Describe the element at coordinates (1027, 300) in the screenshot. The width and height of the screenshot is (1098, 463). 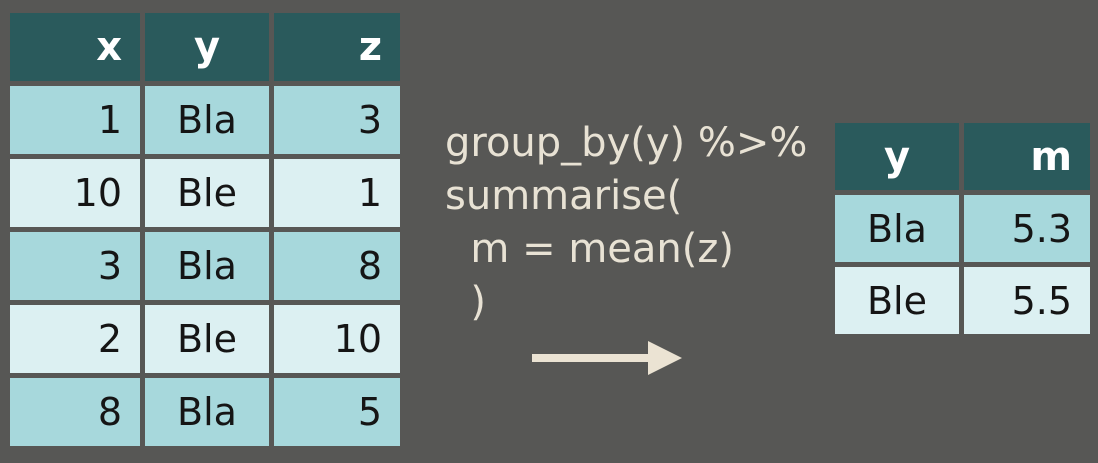
I see `cell-m: 5.5` at that location.